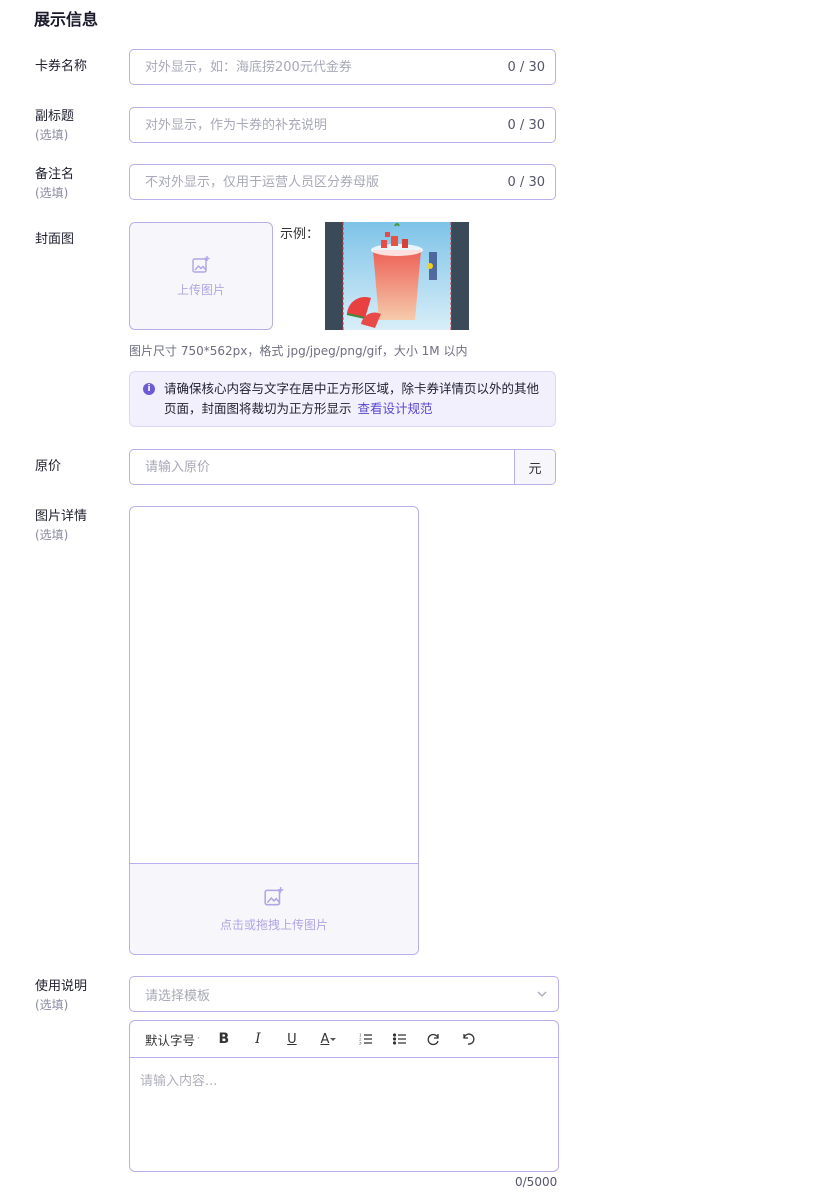 The height and width of the screenshot is (1193, 839). Describe the element at coordinates (360, 1043) in the screenshot. I see `svg-text: 3` at that location.